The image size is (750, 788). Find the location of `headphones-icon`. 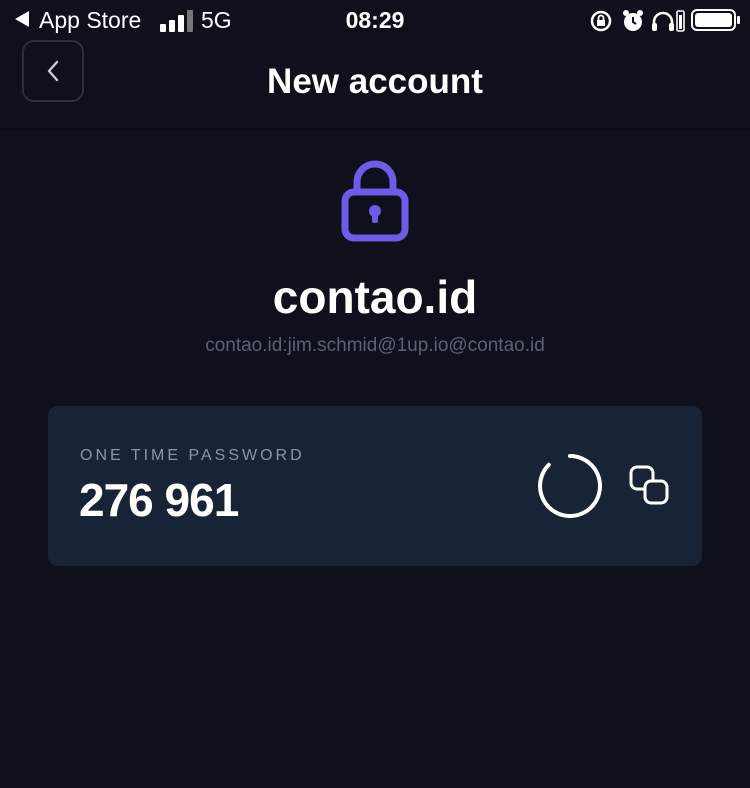

headphones-icon is located at coordinates (663, 21).